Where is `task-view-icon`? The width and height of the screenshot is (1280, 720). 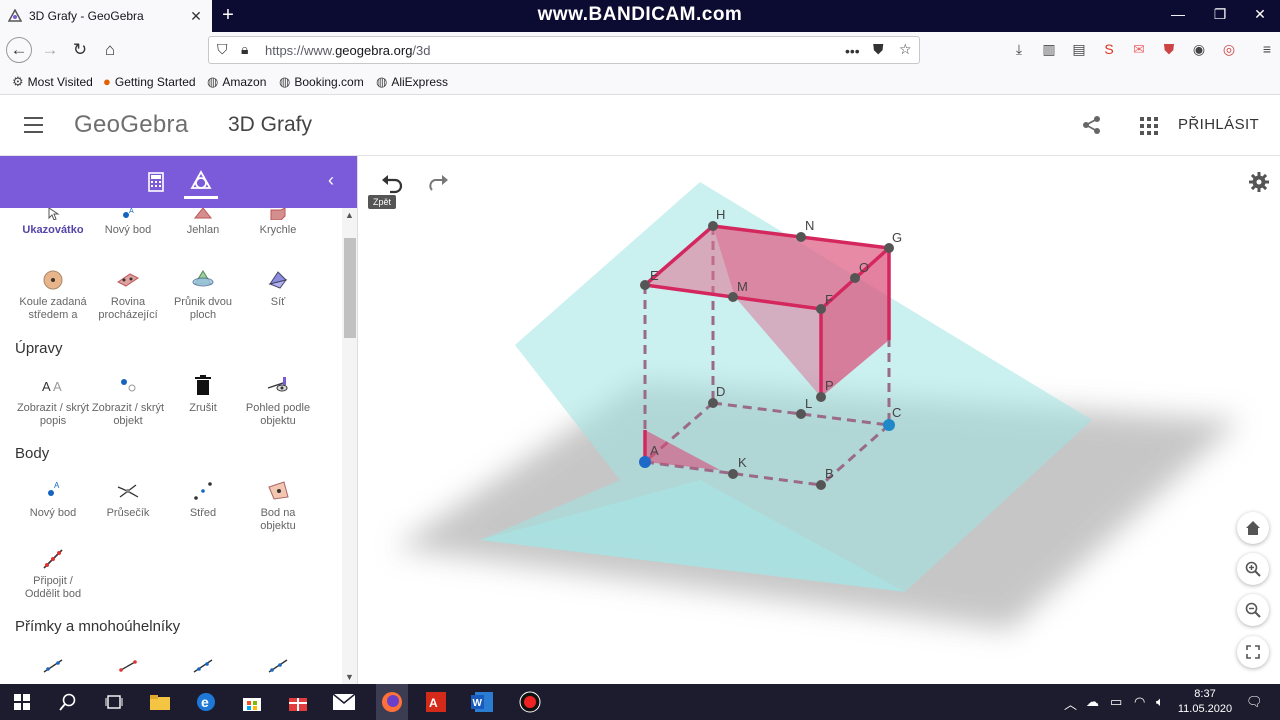
task-view-icon is located at coordinates (114, 702).